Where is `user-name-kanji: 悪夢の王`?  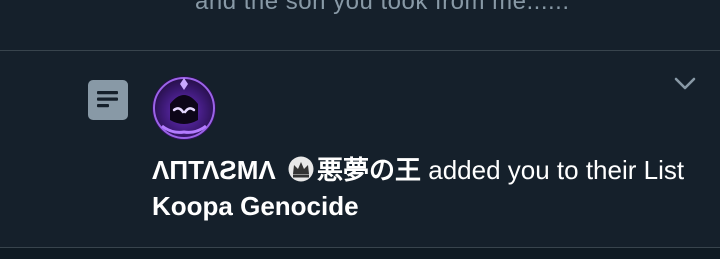 user-name-kanji: 悪夢の王 is located at coordinates (369, 170).